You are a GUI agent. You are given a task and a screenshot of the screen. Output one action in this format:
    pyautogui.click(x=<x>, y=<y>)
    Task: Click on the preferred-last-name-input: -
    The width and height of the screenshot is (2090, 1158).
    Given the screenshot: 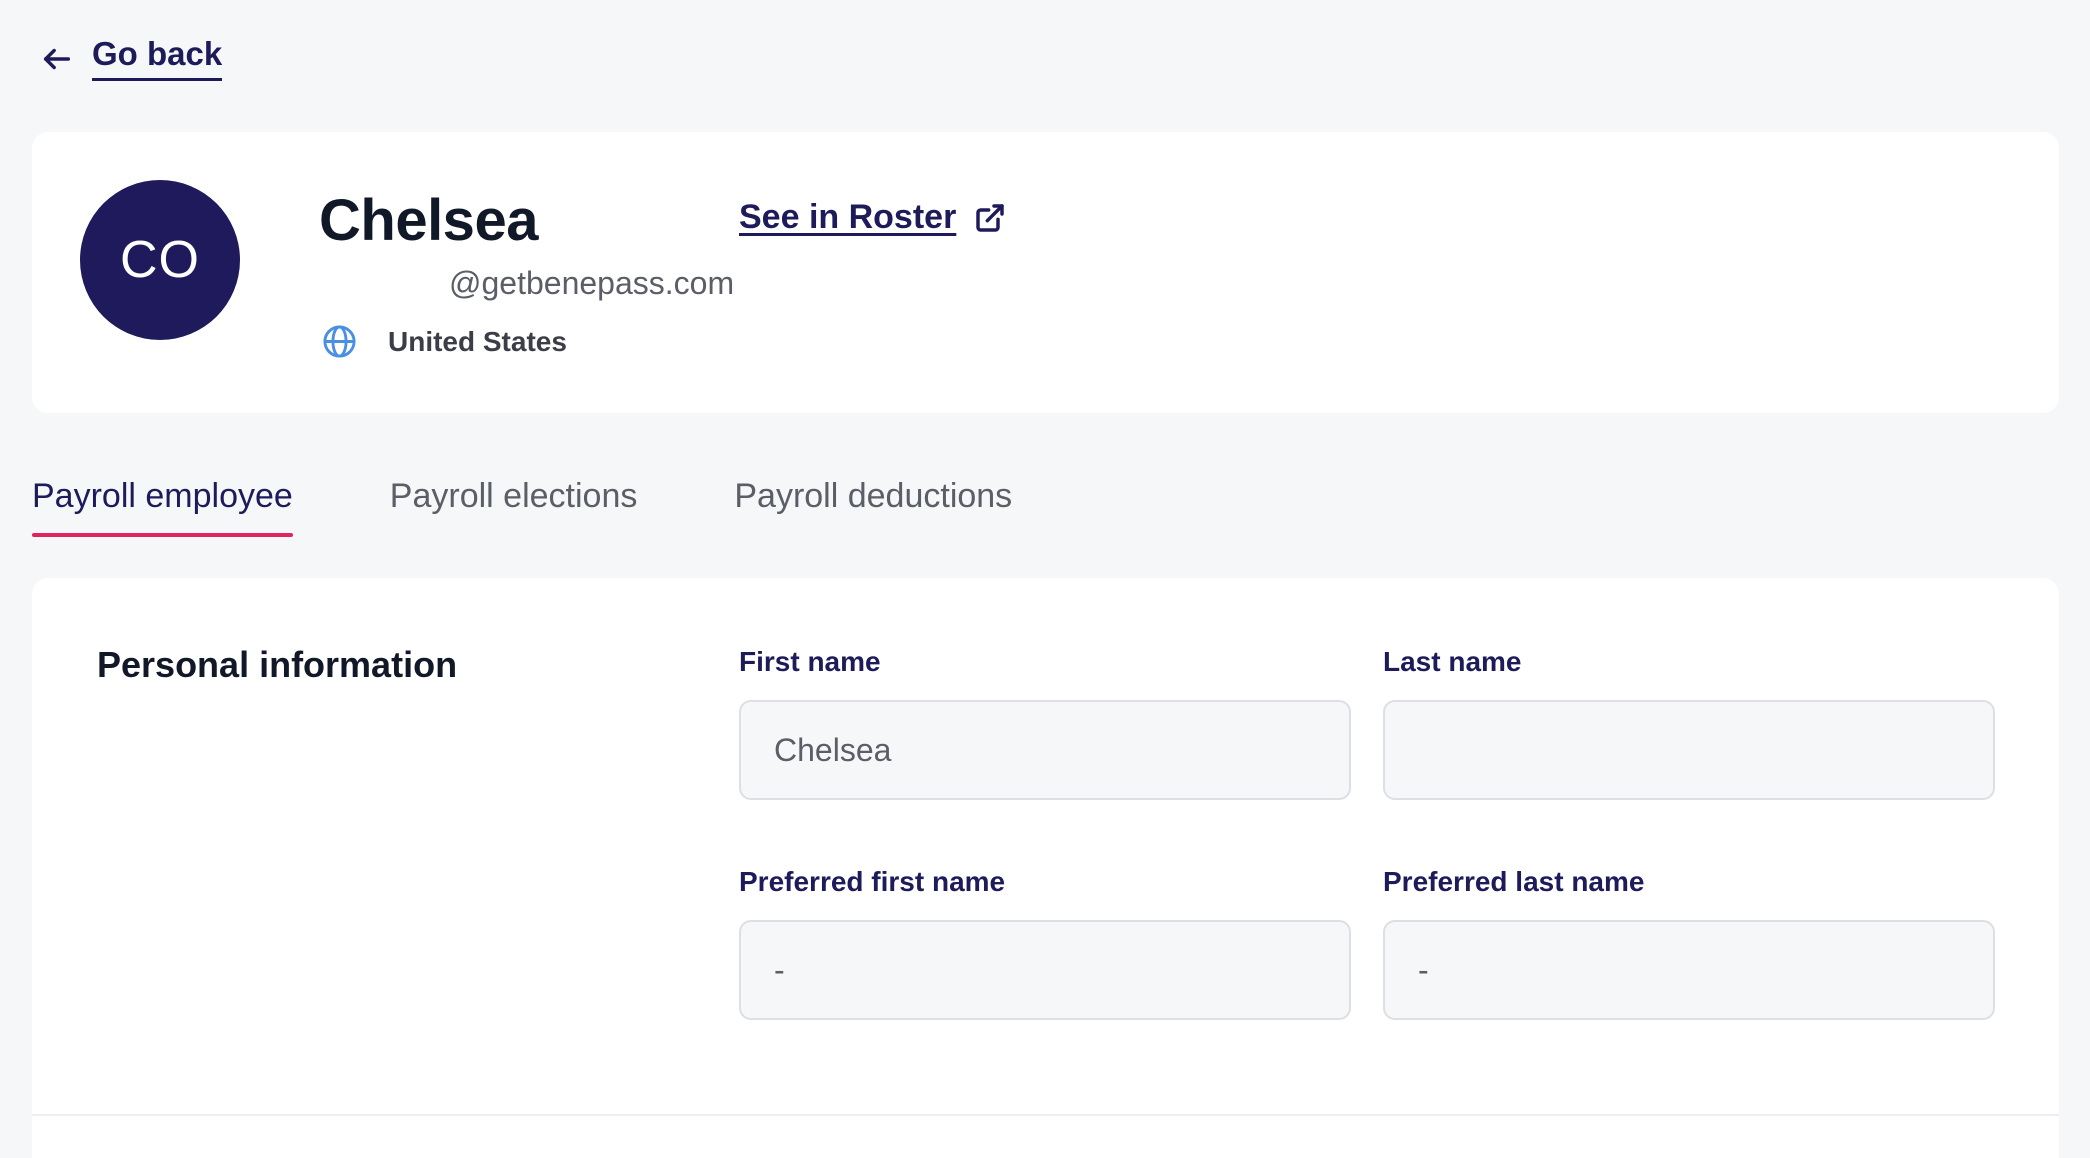 What is the action you would take?
    pyautogui.click(x=1689, y=970)
    